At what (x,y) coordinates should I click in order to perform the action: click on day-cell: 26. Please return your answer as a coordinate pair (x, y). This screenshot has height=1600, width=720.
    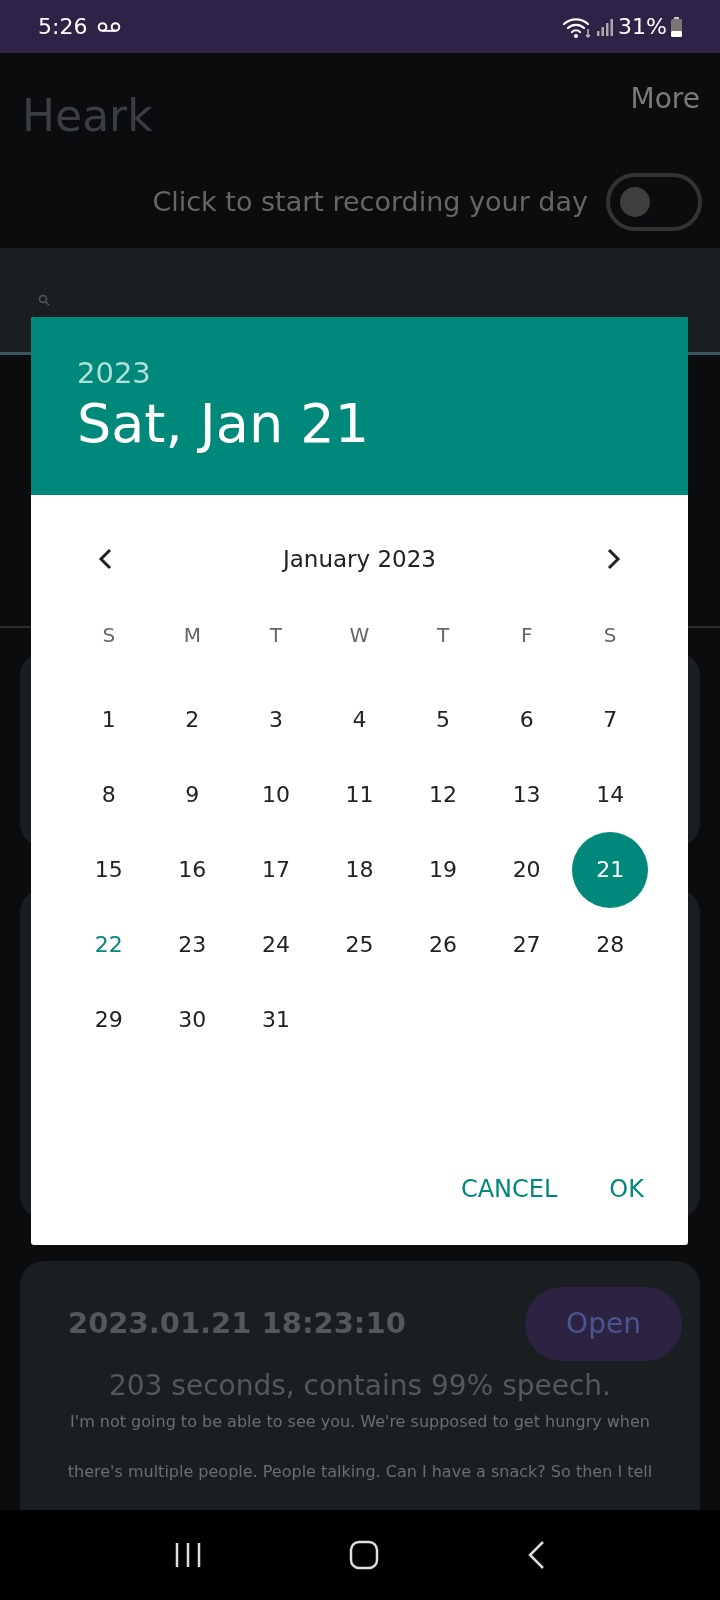
    Looking at the image, I should click on (443, 944).